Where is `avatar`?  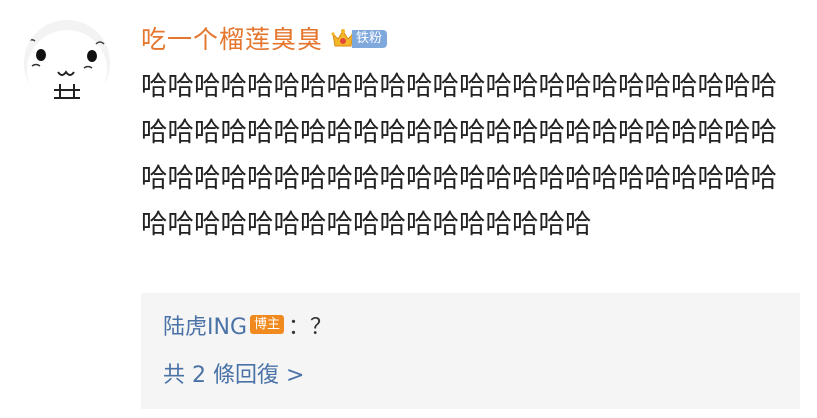
avatar is located at coordinates (67, 63).